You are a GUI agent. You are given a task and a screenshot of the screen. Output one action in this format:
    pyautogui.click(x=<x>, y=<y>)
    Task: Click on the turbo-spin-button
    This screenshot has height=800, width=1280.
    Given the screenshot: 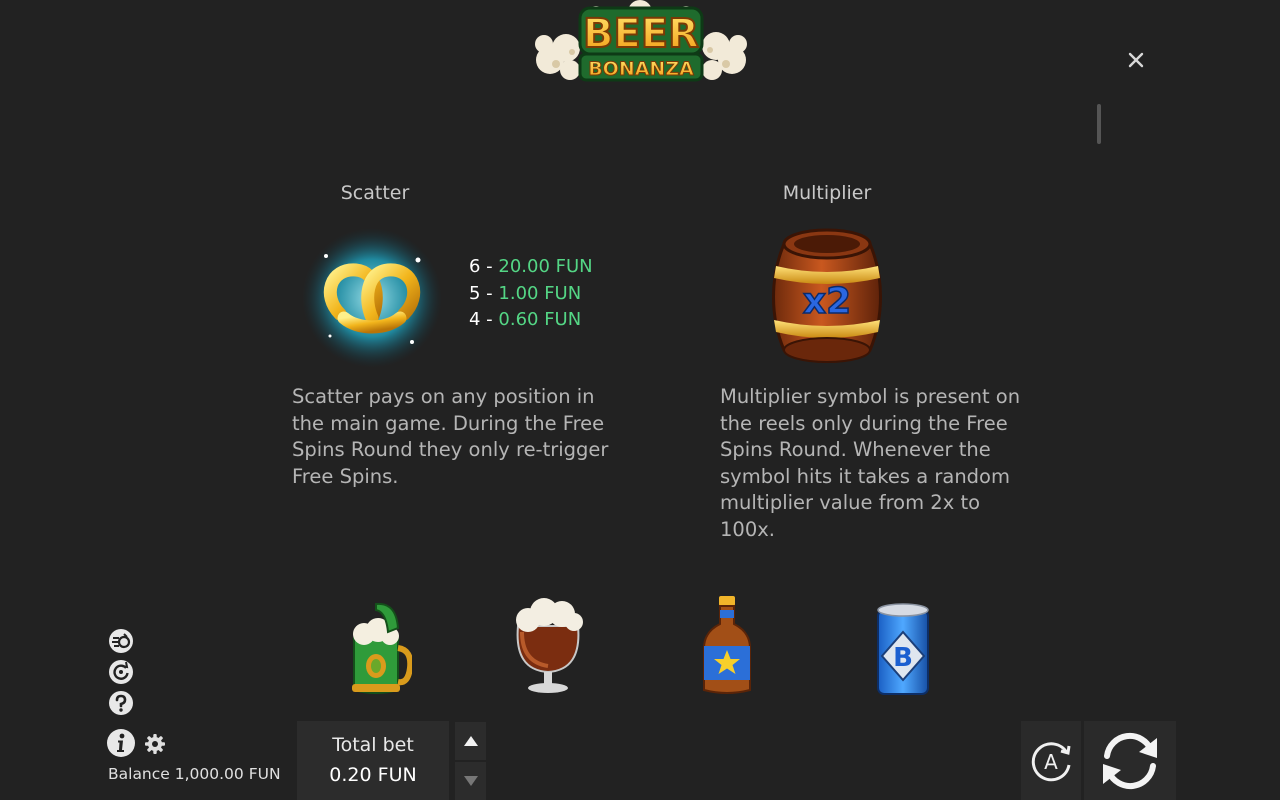 What is the action you would take?
    pyautogui.click(x=121, y=641)
    